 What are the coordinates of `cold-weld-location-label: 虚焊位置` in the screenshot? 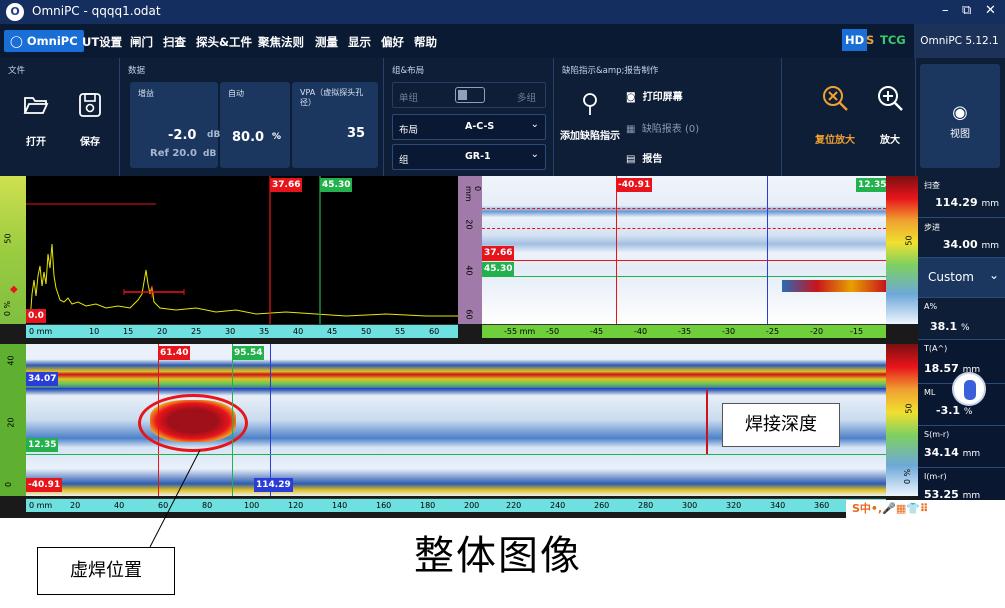 It's located at (106, 571).